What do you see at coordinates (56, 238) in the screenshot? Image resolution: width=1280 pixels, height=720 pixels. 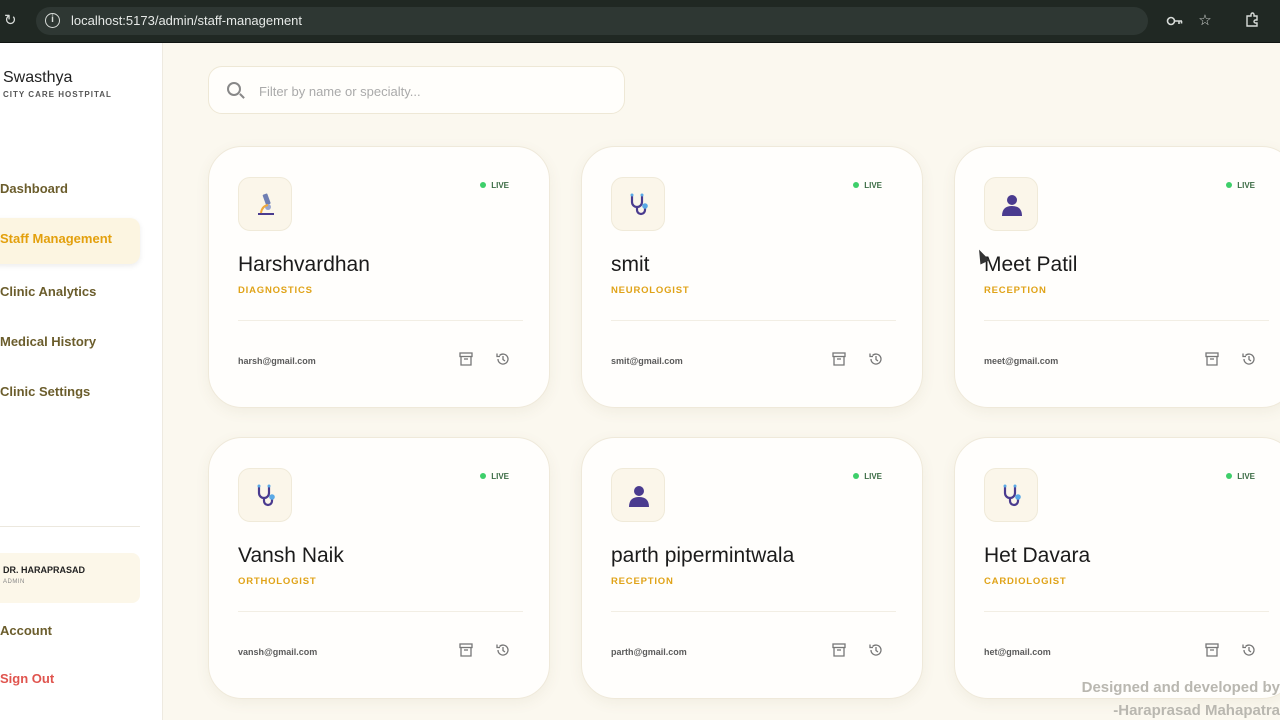 I see `sidebar-item-label: Staff Management` at bounding box center [56, 238].